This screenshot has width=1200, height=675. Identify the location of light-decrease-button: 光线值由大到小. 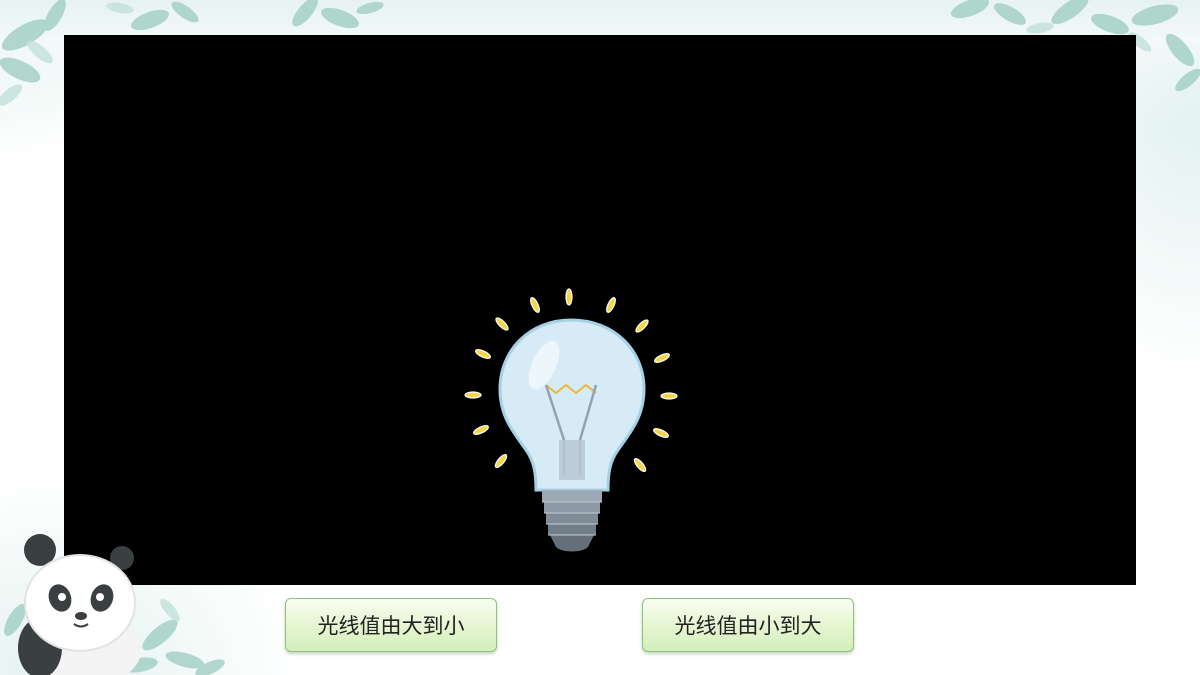
(391, 625).